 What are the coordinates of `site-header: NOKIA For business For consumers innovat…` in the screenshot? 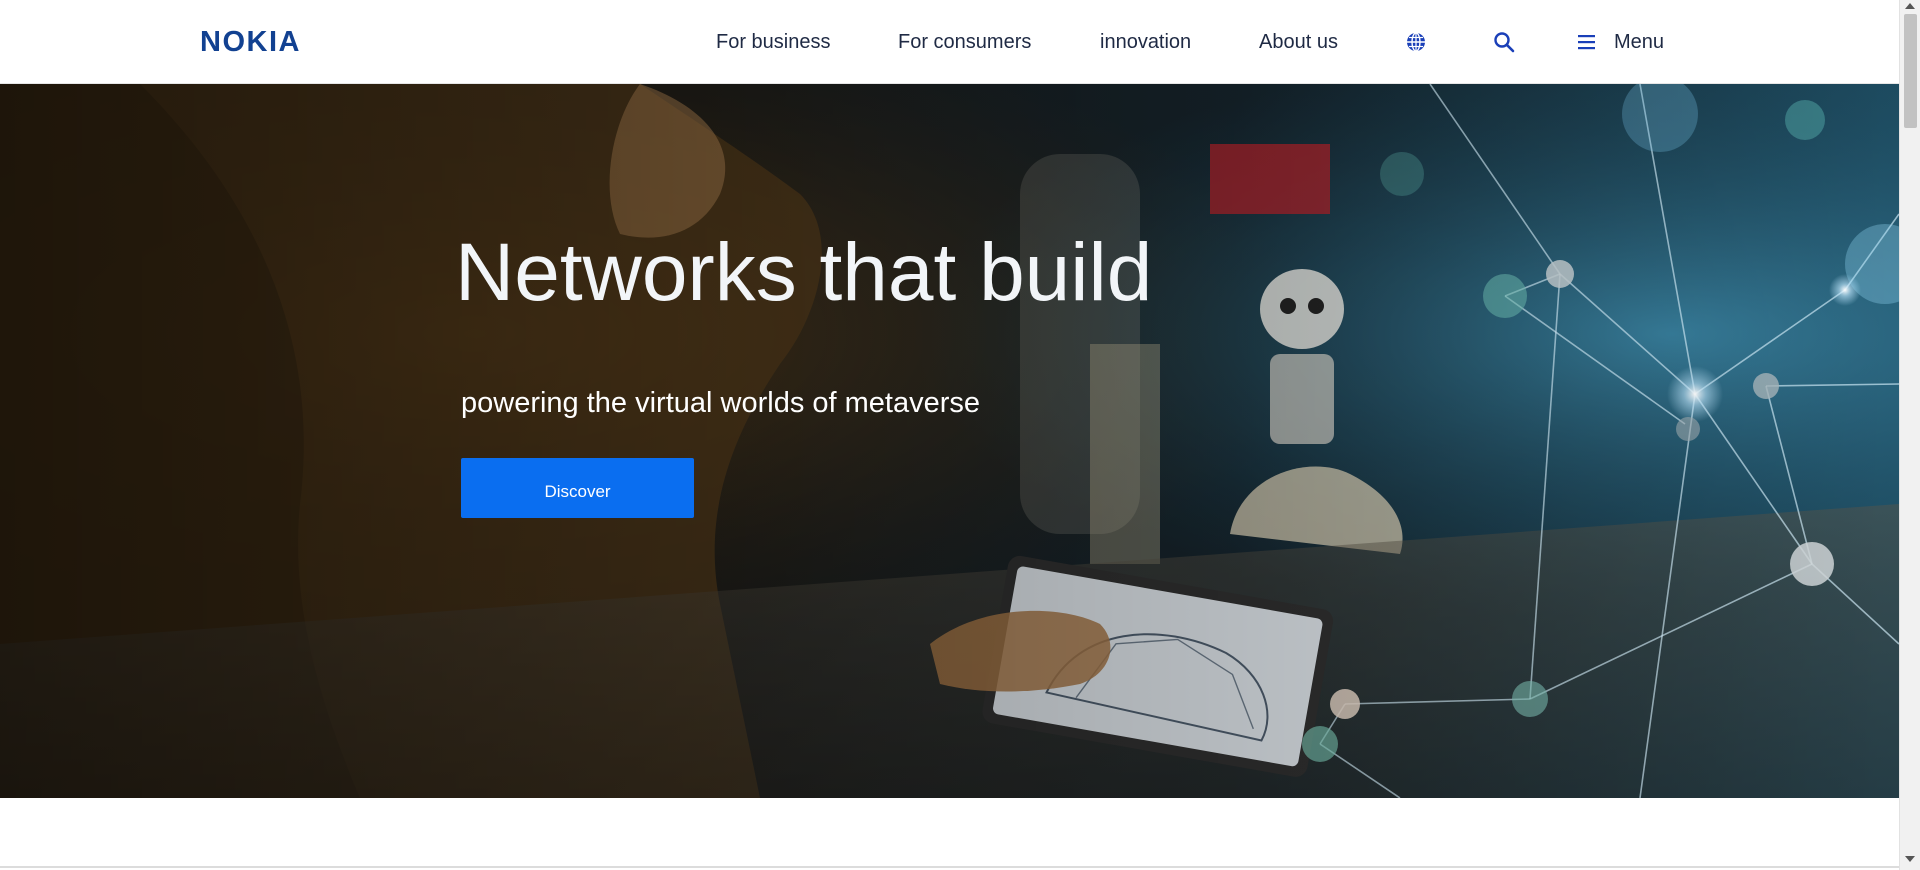 It's located at (949, 42).